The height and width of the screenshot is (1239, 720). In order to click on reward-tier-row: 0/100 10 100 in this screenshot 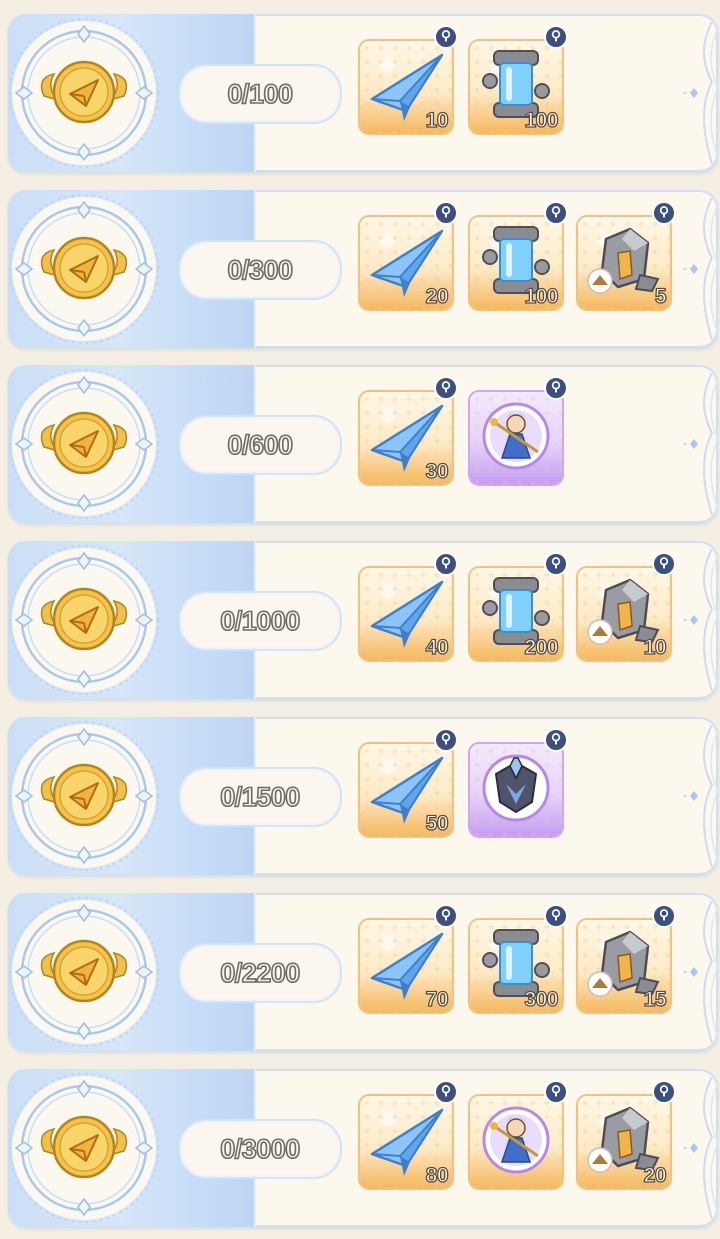, I will do `click(363, 93)`.